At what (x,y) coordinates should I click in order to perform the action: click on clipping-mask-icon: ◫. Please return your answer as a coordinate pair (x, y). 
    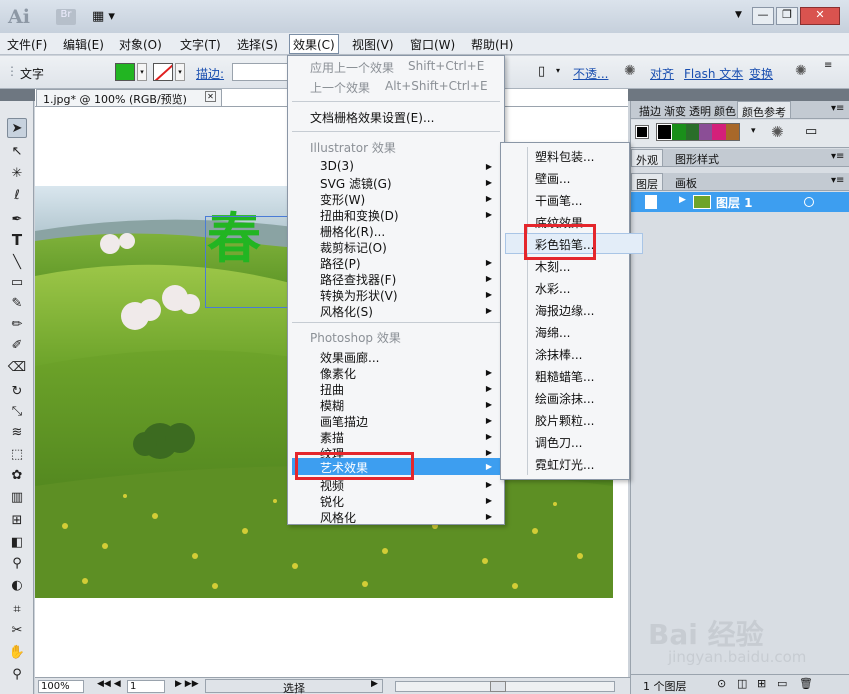
    Looking at the image, I should click on (742, 683).